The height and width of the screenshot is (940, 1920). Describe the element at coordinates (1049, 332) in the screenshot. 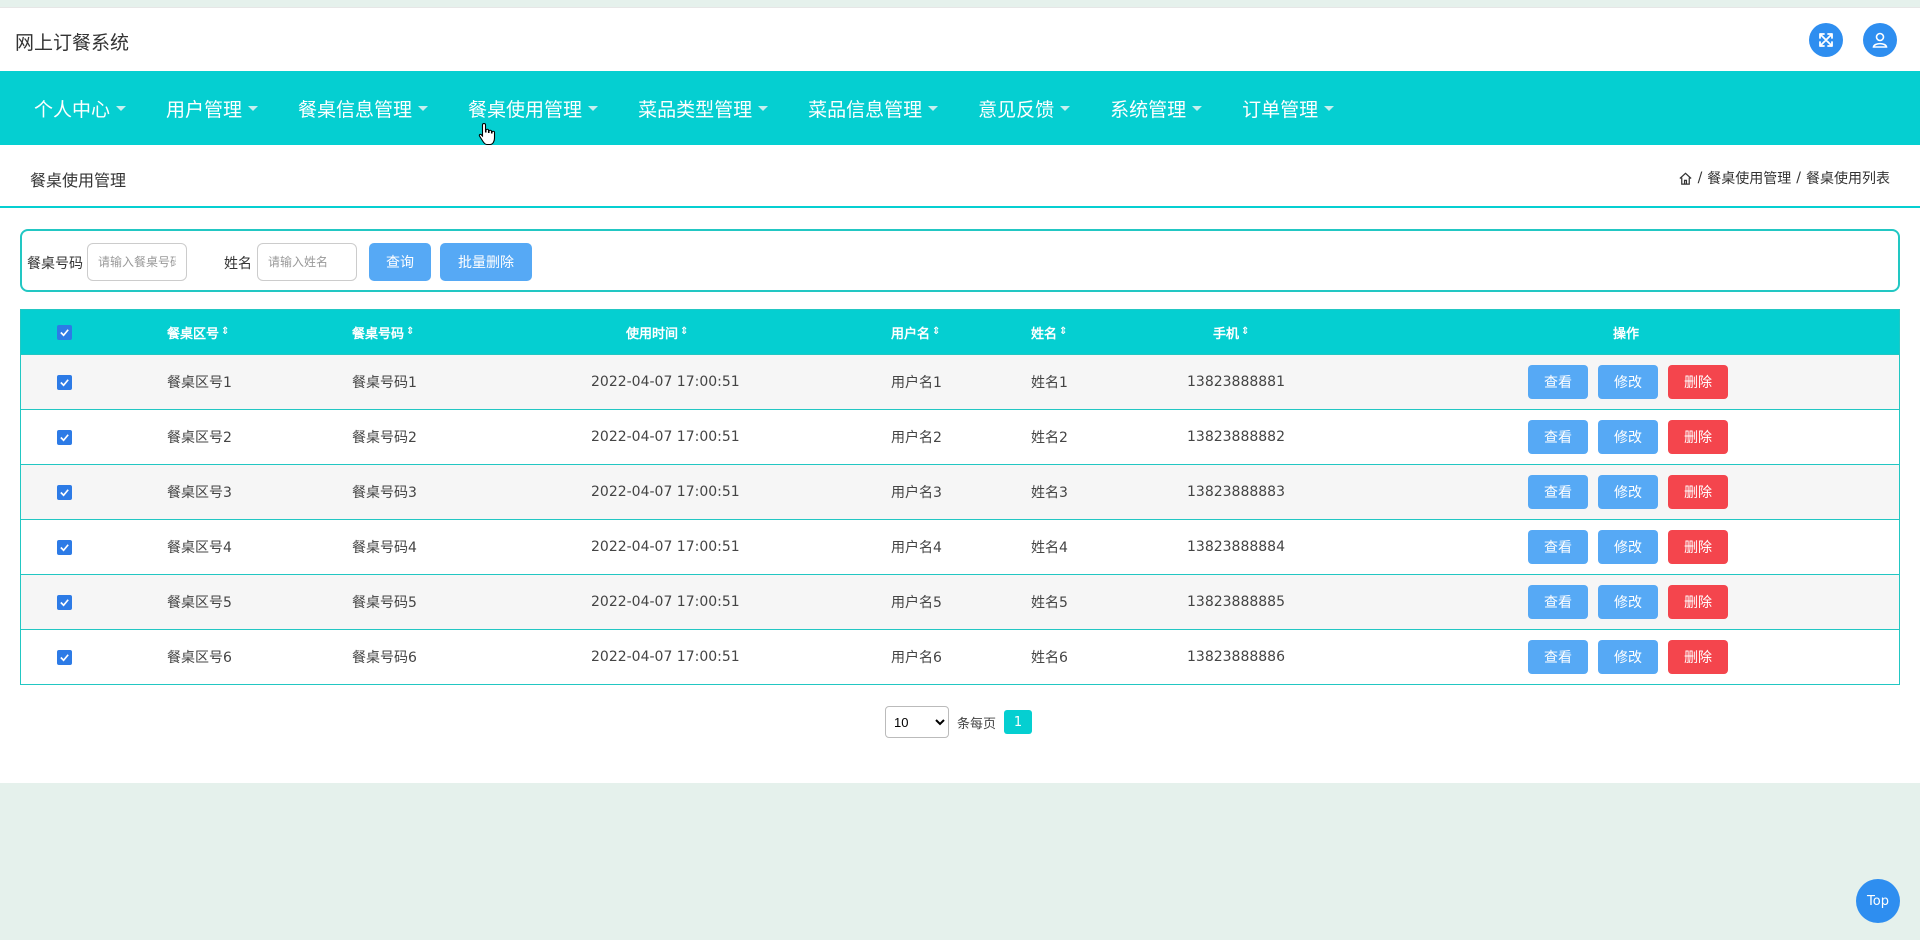

I see `column-header-name: 姓名 ⇕` at that location.